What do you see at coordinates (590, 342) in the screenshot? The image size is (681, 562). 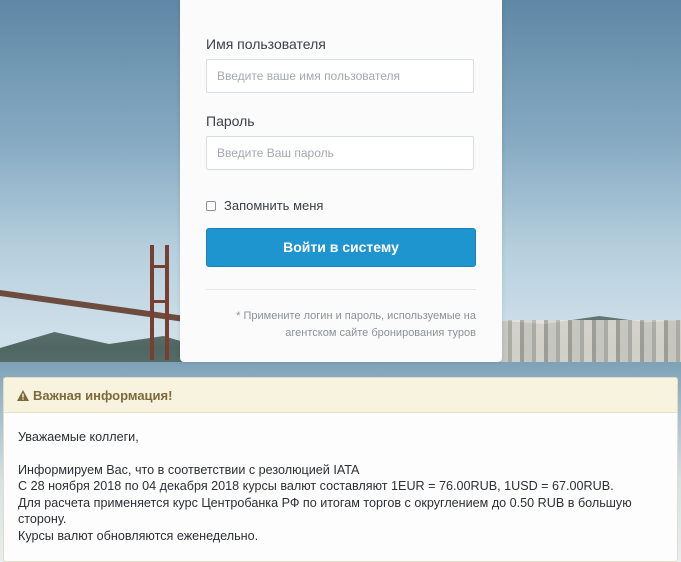 I see `background-town` at bounding box center [590, 342].